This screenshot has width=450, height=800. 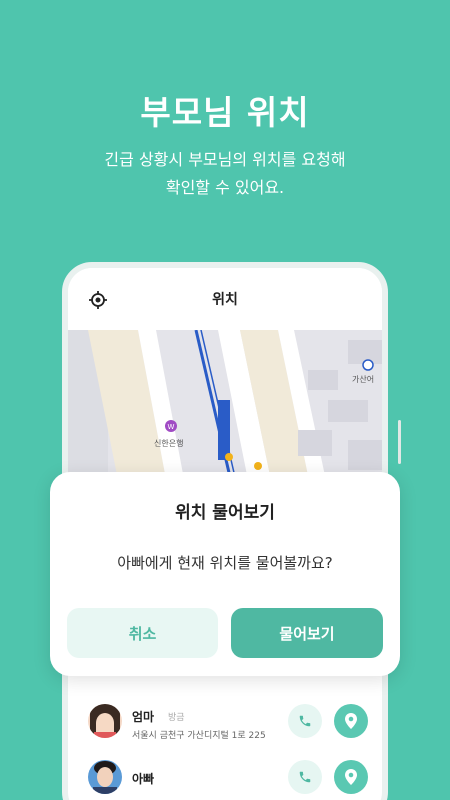 I want to click on map-view: W 신한은행 가산어, so click(x=225, y=410).